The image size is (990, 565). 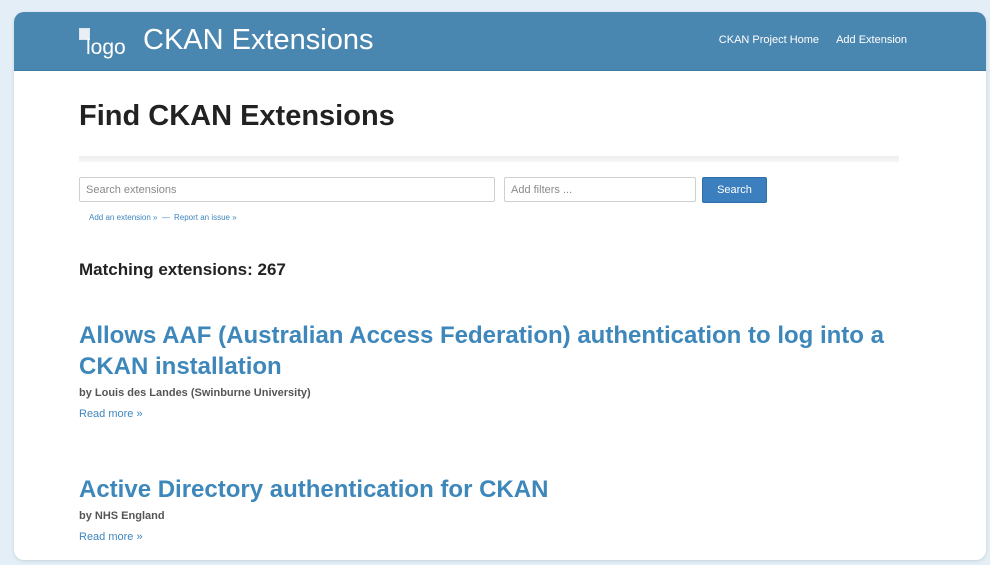 What do you see at coordinates (871, 40) in the screenshot?
I see `nav-link-add-extension: Add Extension` at bounding box center [871, 40].